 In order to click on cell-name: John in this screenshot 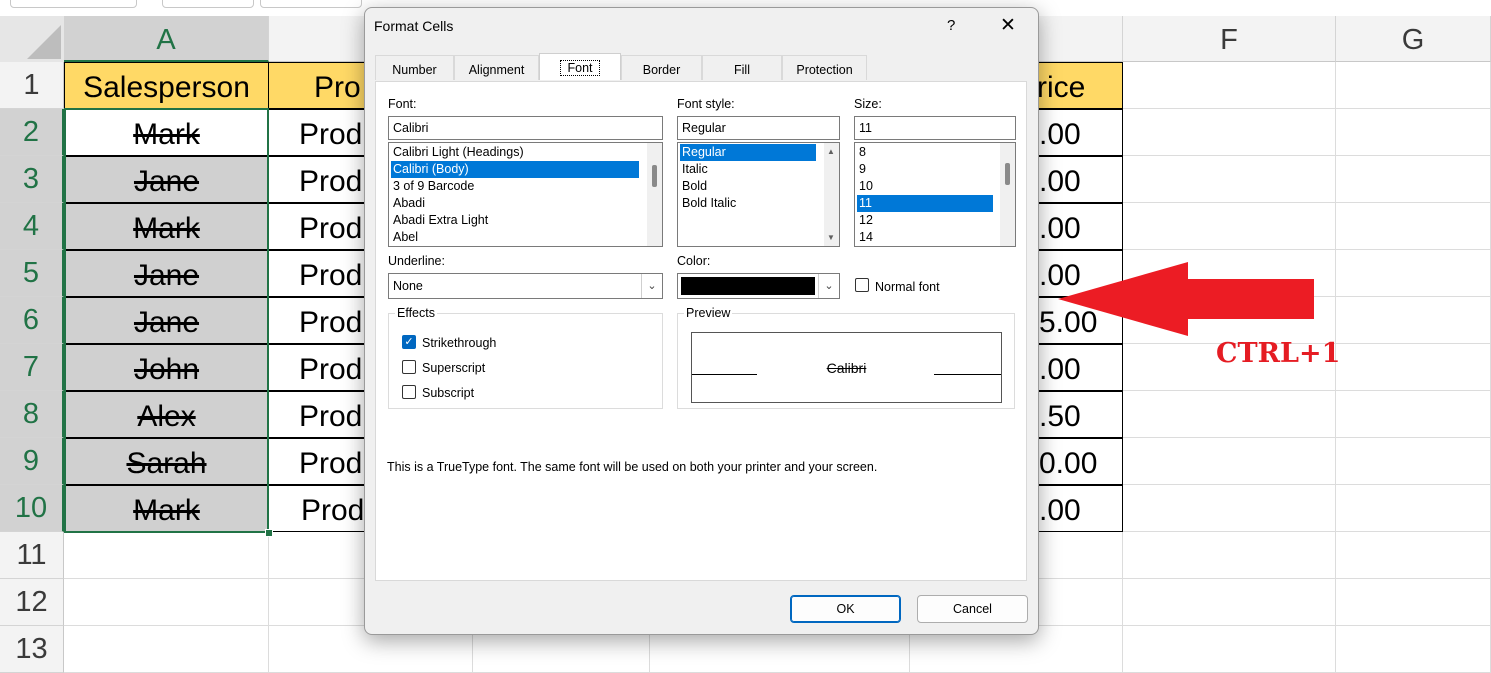, I will do `click(166, 367)`.